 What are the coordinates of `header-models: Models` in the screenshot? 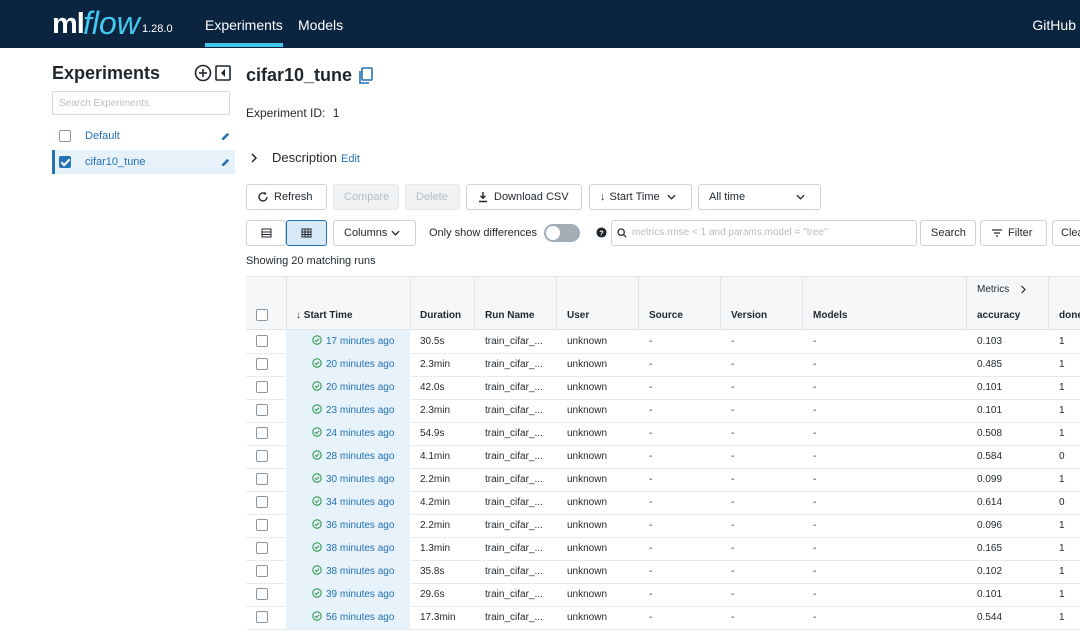 It's located at (830, 315).